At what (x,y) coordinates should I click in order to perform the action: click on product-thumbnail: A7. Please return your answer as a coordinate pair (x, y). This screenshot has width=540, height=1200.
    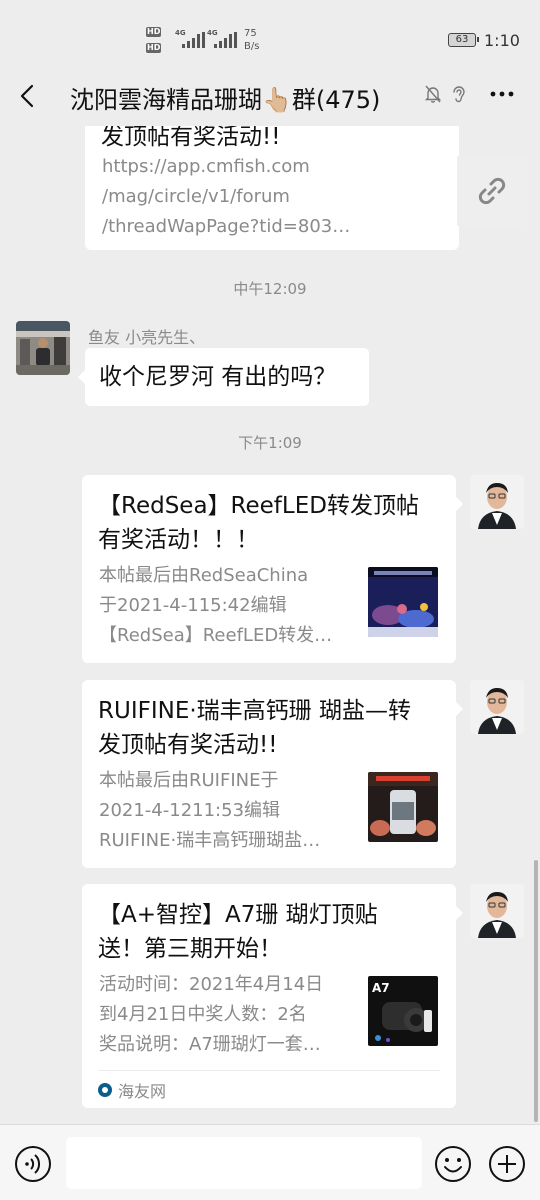
    Looking at the image, I should click on (403, 1011).